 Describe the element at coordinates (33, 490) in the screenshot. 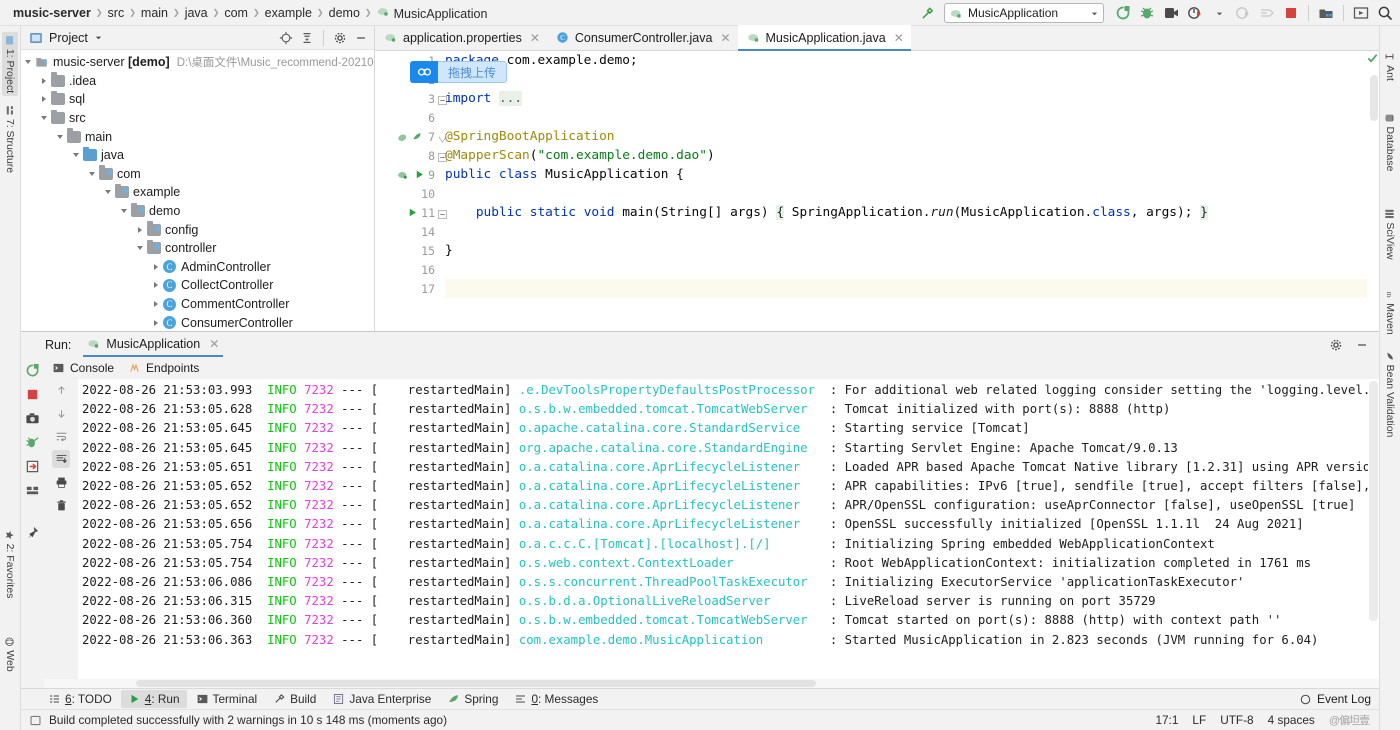

I see `layout-icon` at that location.